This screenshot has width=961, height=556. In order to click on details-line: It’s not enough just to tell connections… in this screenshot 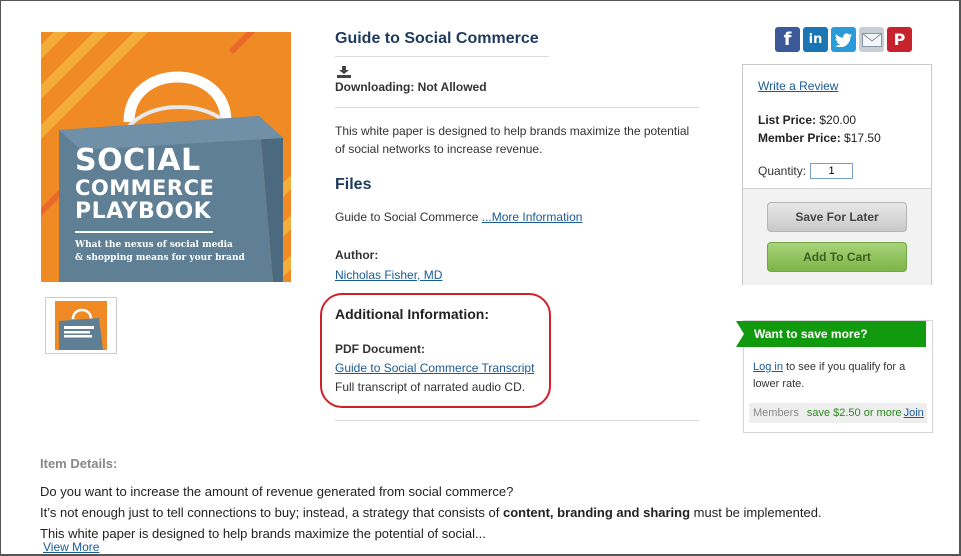, I will do `click(431, 512)`.